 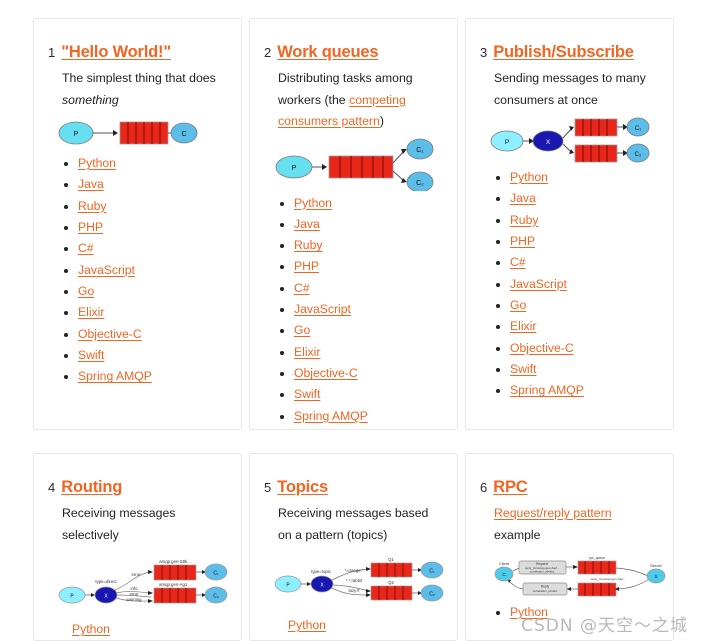 What do you see at coordinates (137, 487) in the screenshot?
I see `card-title-4: 4 Routing` at bounding box center [137, 487].